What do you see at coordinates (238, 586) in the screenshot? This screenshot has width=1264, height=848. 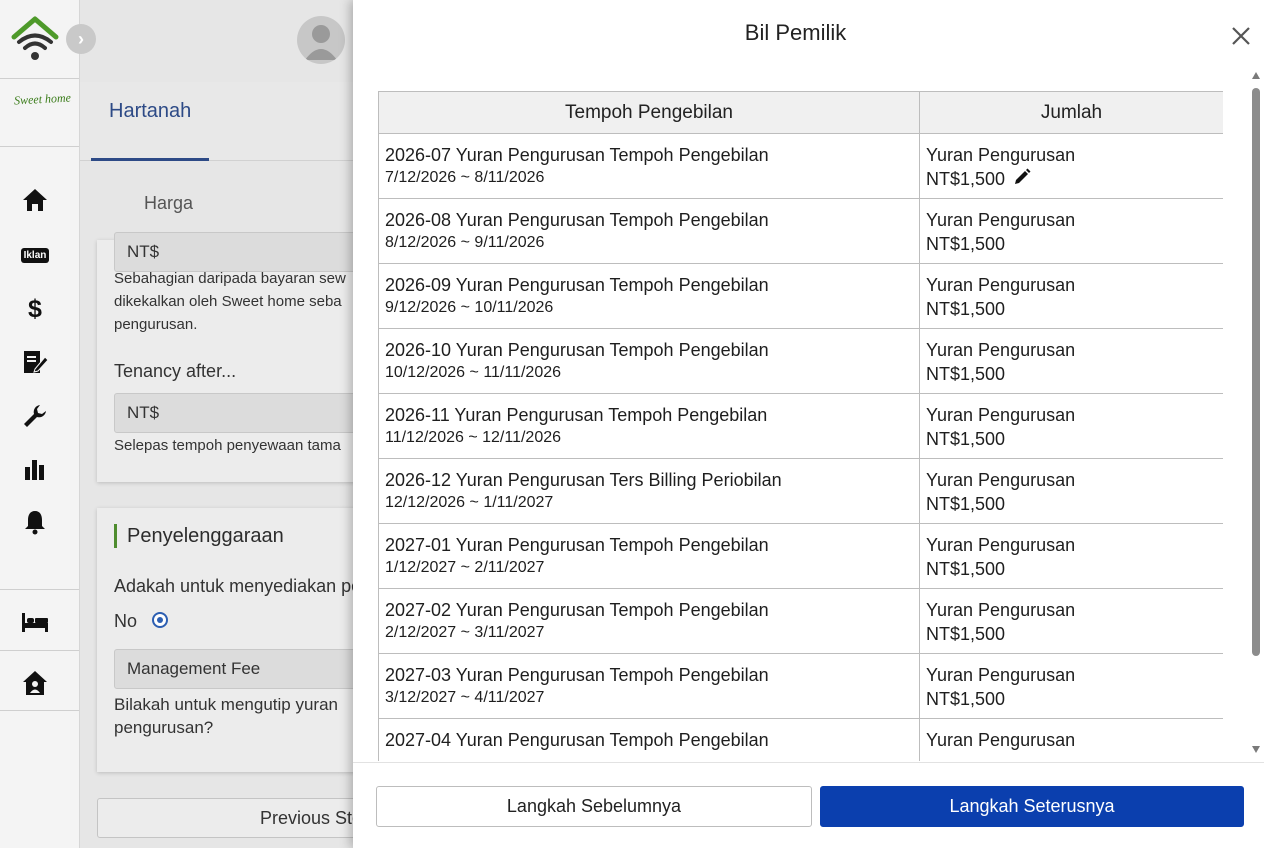 I see `maintenance-question: Adakah untuk menyediakan pe` at bounding box center [238, 586].